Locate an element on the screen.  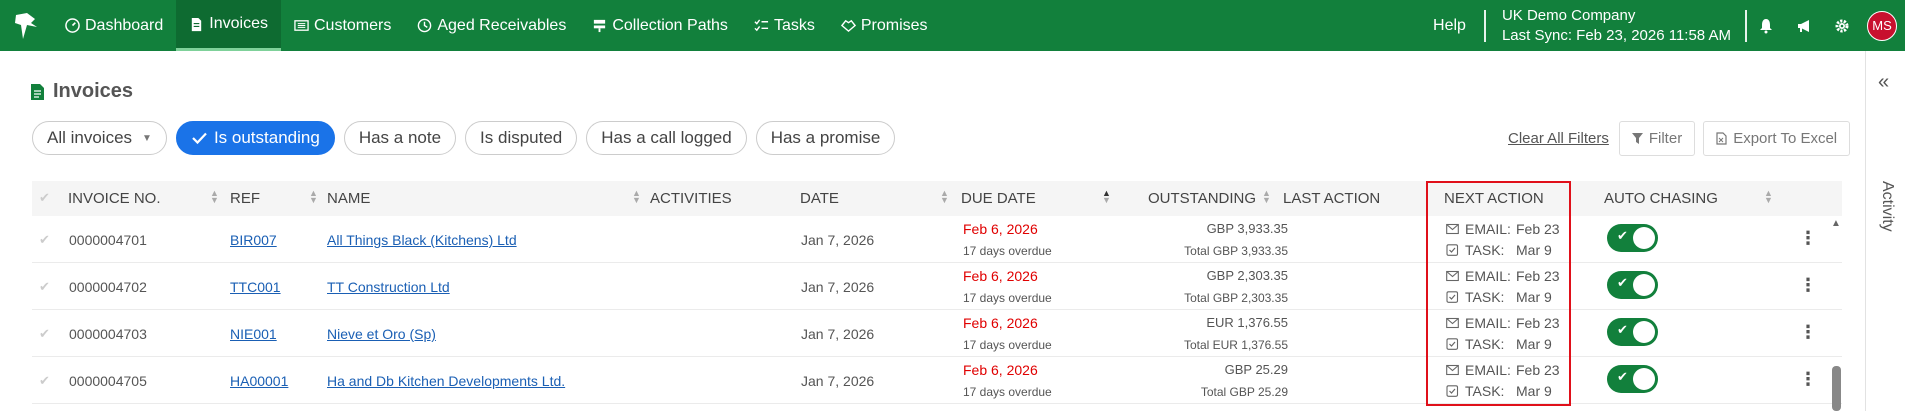
select-all-checkbox: ✔ is located at coordinates (44, 198).